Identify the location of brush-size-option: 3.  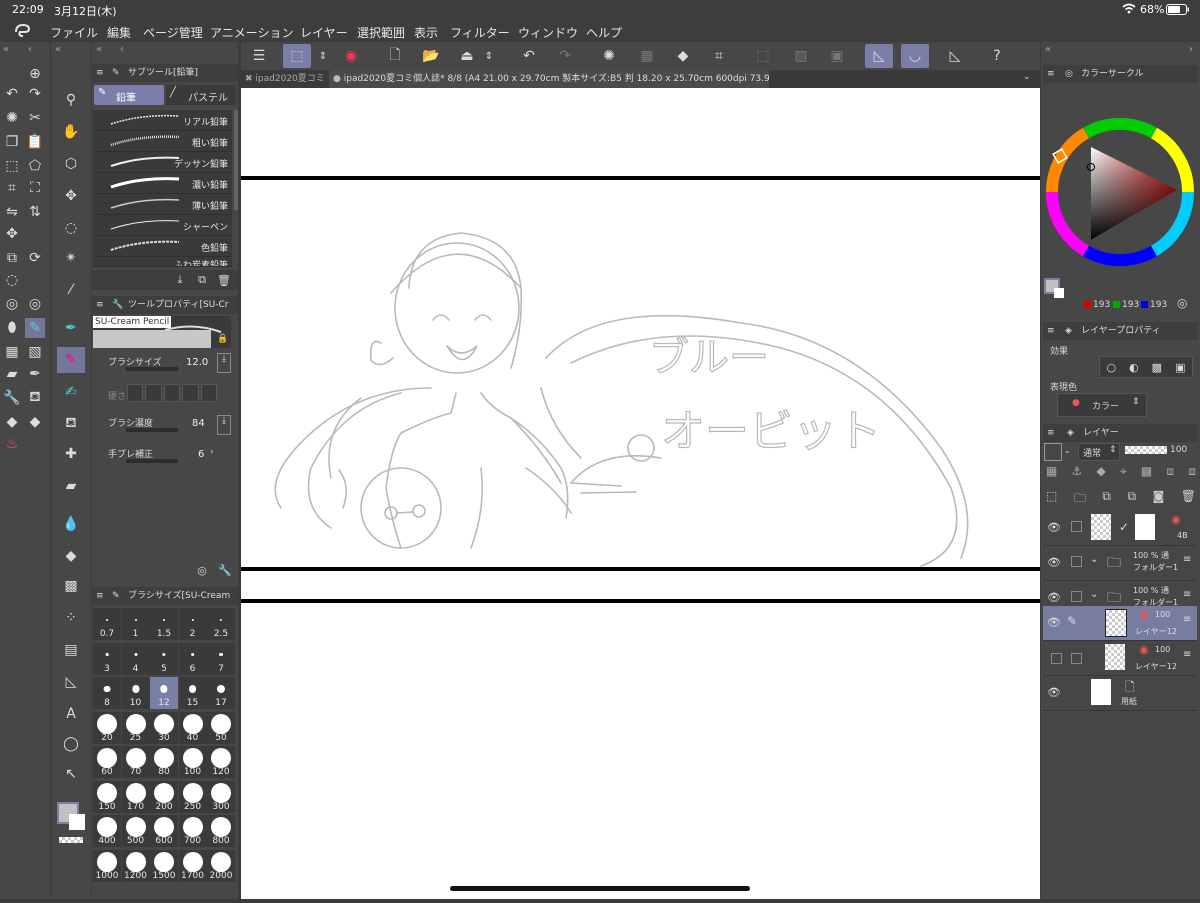
(107, 658).